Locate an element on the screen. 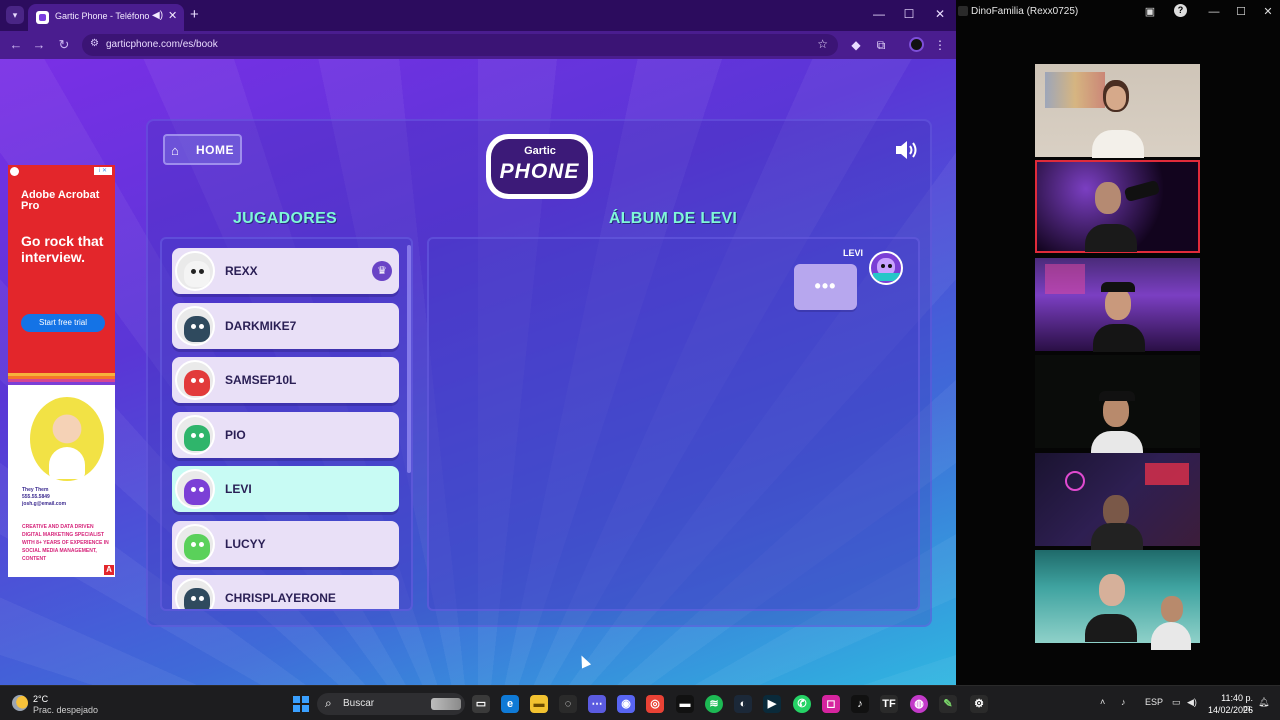 Image resolution: width=1280 pixels, height=720 pixels. spotify-icon: ≋ is located at coordinates (714, 704).